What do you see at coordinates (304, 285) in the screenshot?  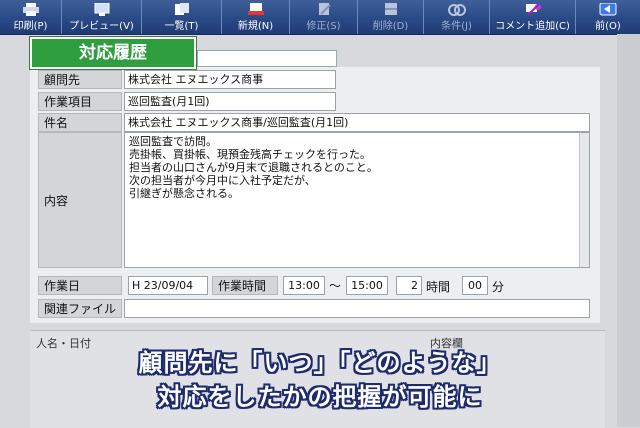 I see `start-time-field: 13:00` at bounding box center [304, 285].